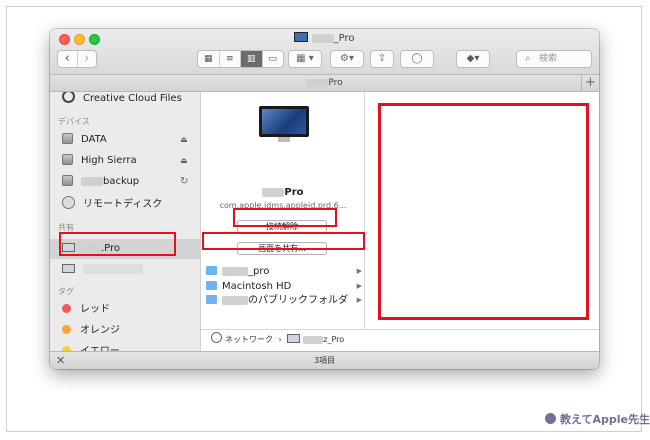  I want to click on new-tab-button: +, so click(590, 83).